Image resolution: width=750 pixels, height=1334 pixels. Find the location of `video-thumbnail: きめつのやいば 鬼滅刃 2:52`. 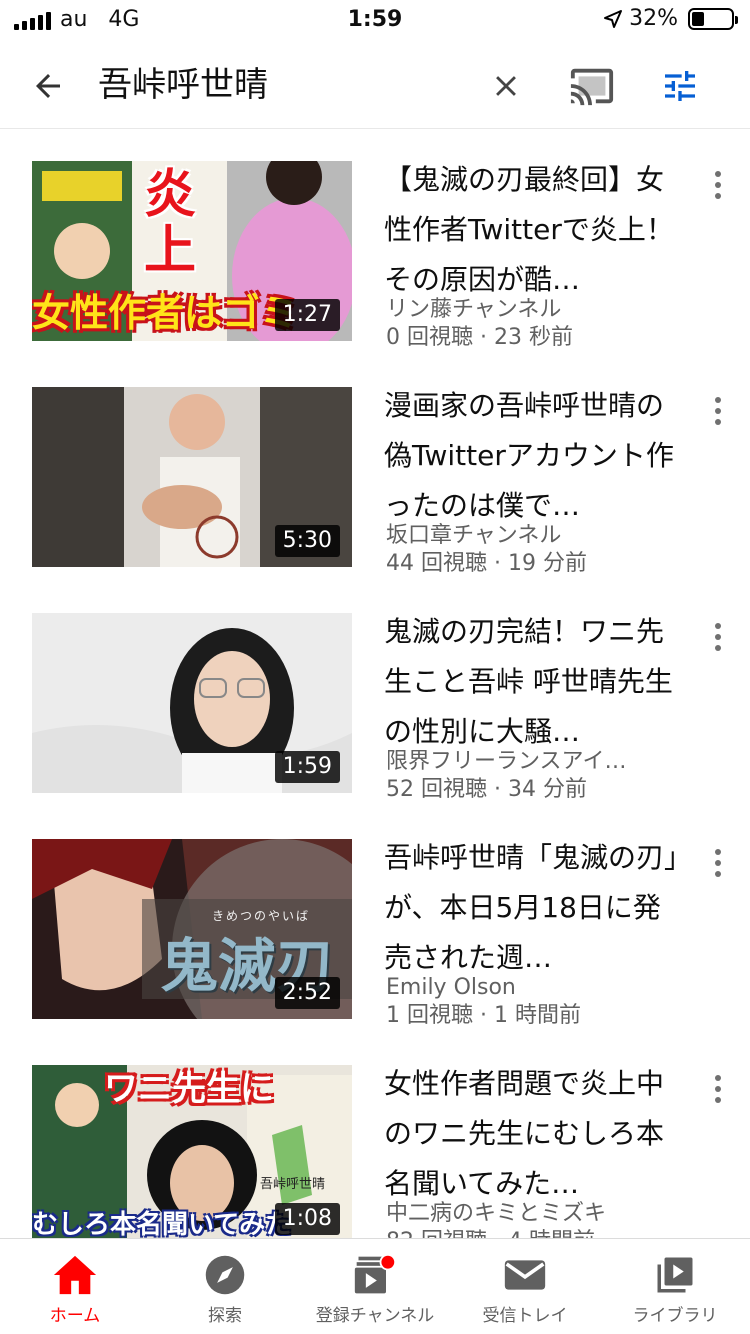

video-thumbnail: きめつのやいば 鬼滅刃 2:52 is located at coordinates (192, 929).